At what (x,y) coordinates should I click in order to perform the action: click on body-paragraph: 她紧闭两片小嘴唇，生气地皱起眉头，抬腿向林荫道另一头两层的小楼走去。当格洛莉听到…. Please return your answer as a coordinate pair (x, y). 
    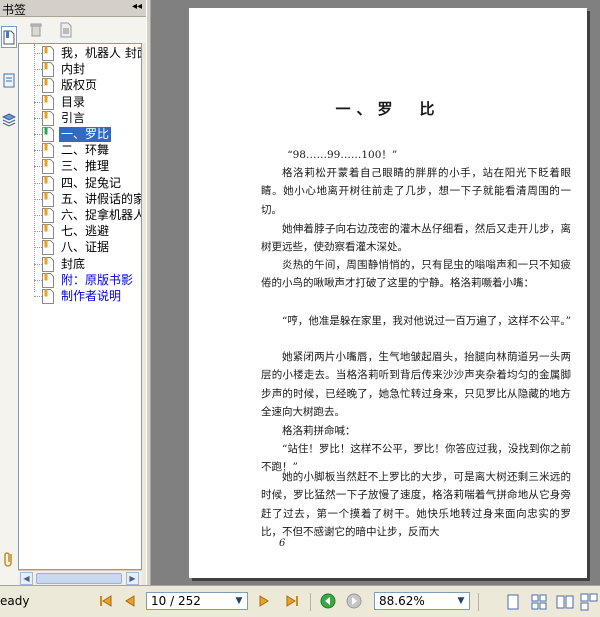
    Looking at the image, I should click on (416, 385).